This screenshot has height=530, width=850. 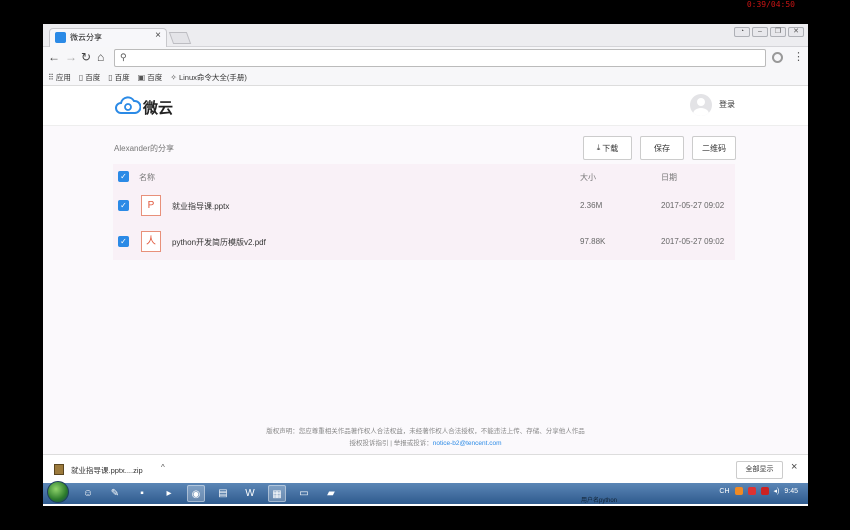 What do you see at coordinates (796, 32) in the screenshot?
I see `close-window-icon: ✕` at bounding box center [796, 32].